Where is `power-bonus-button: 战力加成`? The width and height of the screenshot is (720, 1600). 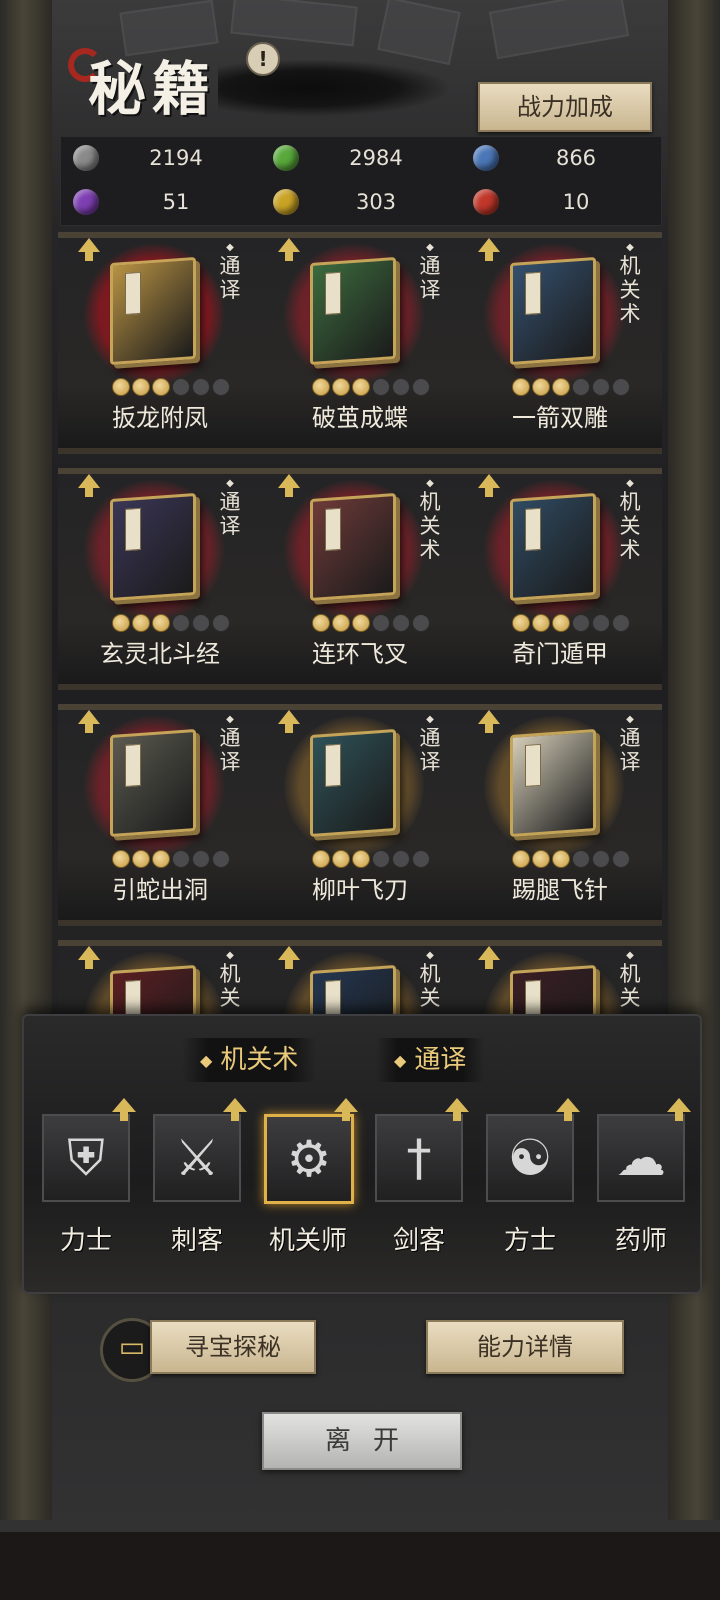 power-bonus-button: 战力加成 is located at coordinates (565, 107).